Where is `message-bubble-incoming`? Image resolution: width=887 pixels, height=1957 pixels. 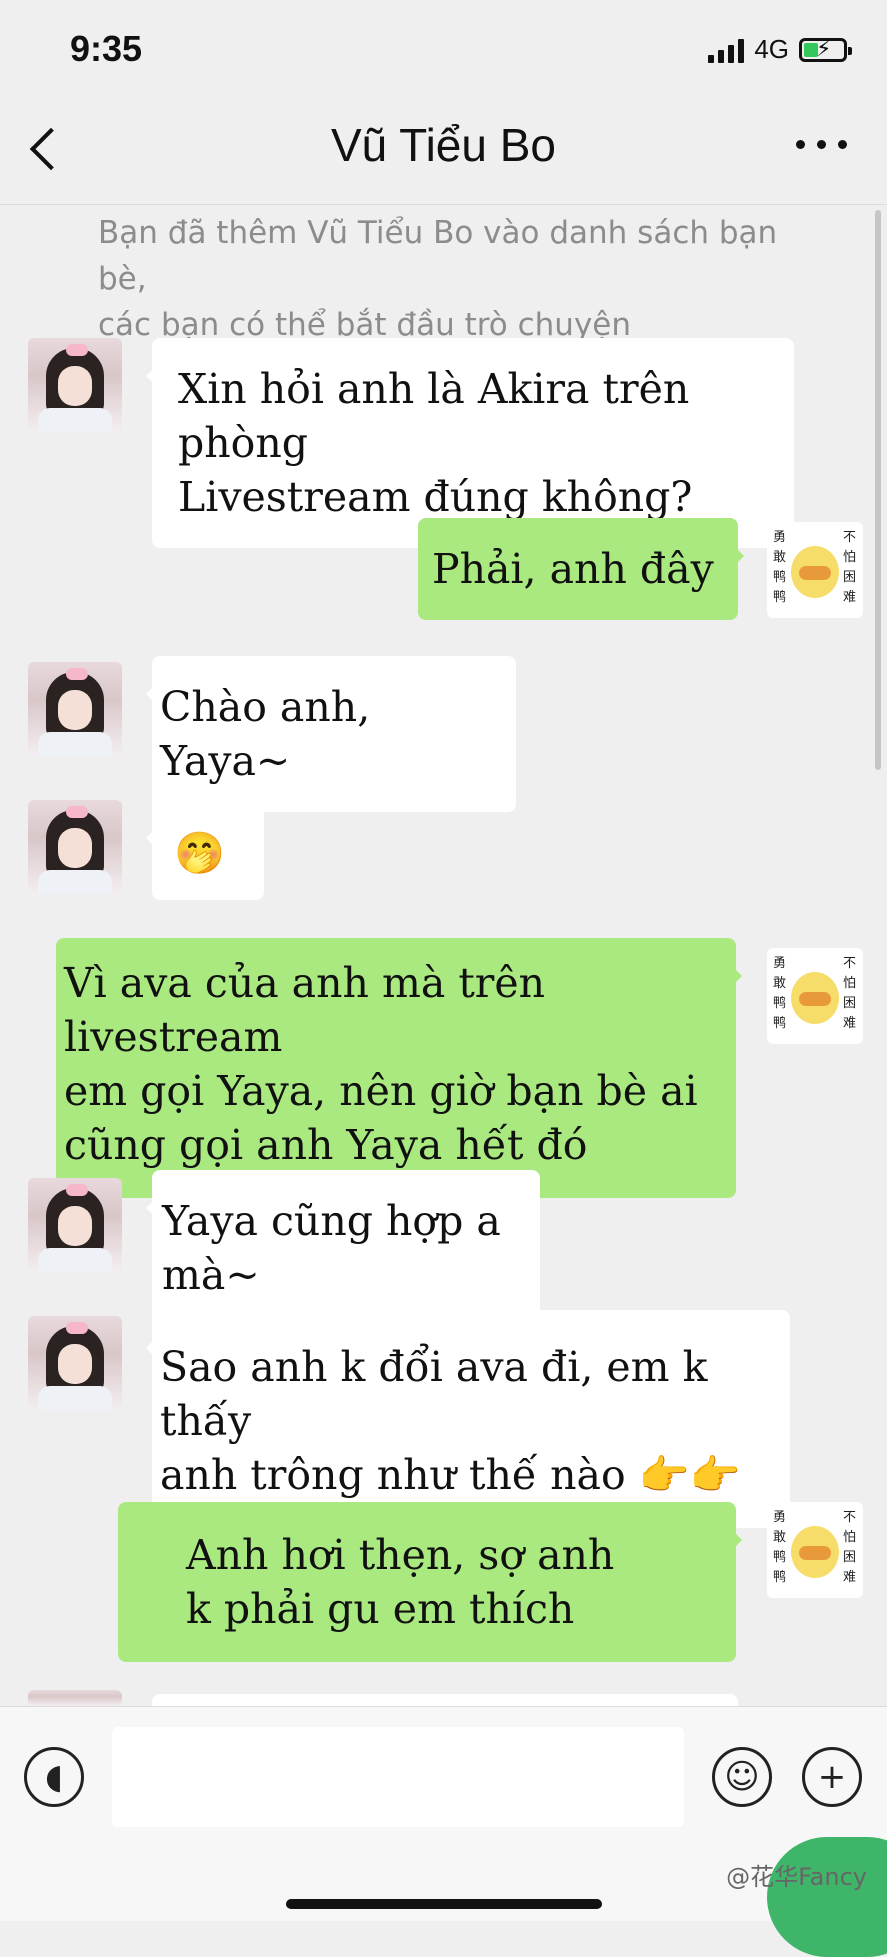
message-bubble-incoming is located at coordinates (442, 1717).